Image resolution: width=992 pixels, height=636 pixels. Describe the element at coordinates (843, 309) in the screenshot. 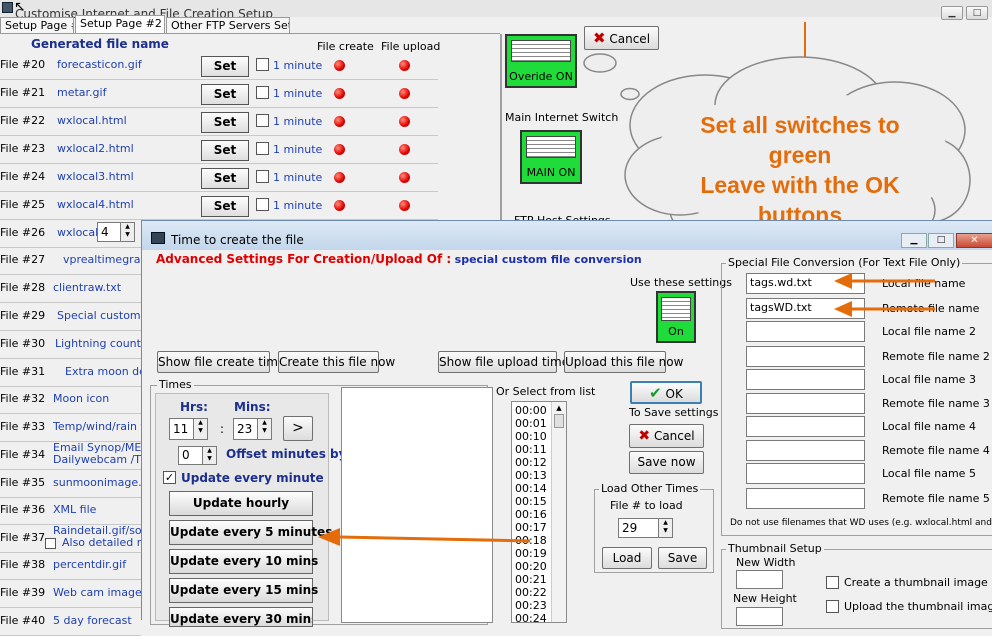

I see `arrow-head-remote` at that location.